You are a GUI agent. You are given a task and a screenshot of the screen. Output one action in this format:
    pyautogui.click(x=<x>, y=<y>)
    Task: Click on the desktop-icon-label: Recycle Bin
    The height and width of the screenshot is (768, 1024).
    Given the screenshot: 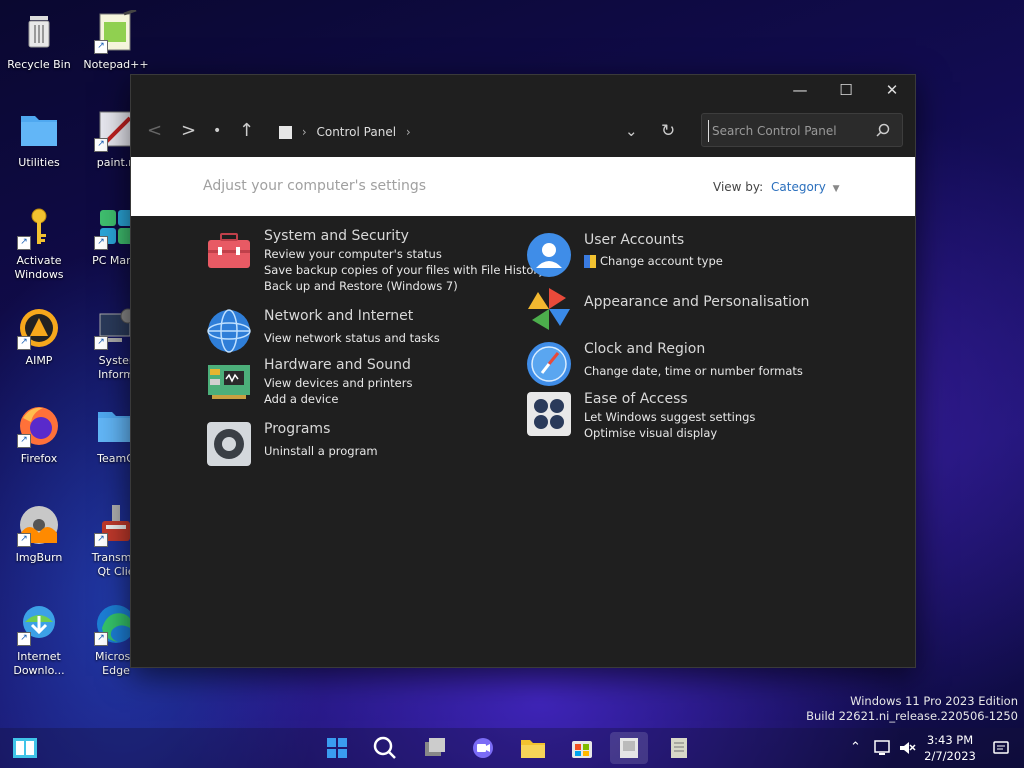 What is the action you would take?
    pyautogui.click(x=39, y=64)
    